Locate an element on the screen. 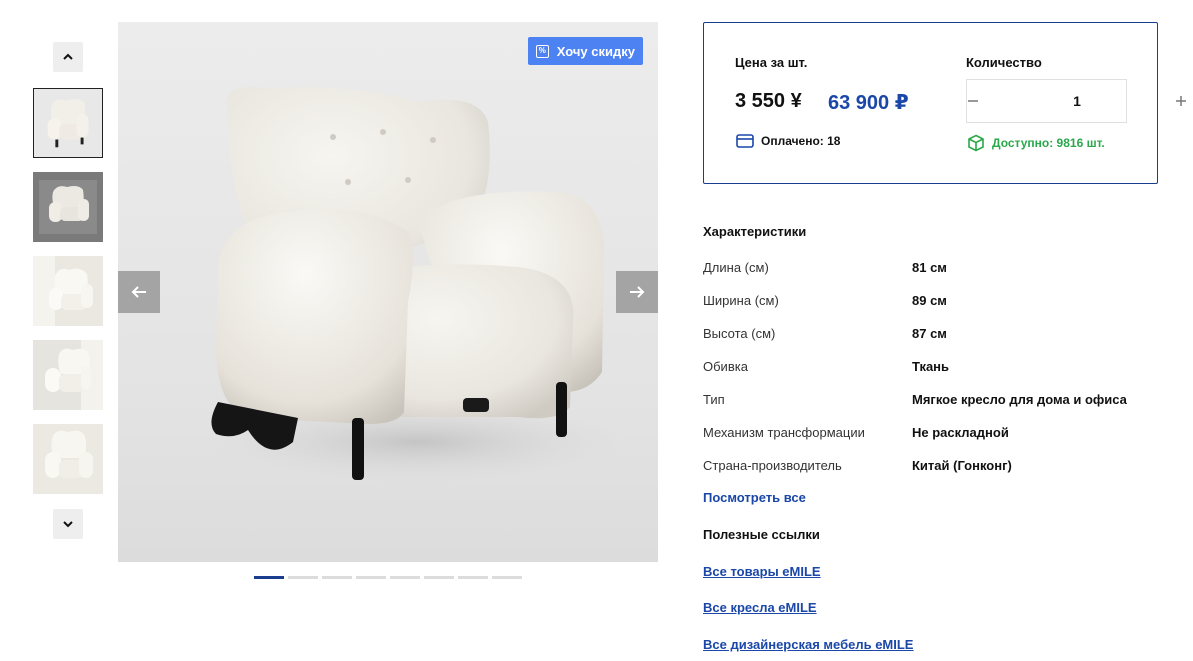 The image size is (1193, 661). spec-label: Тип is located at coordinates (714, 399).